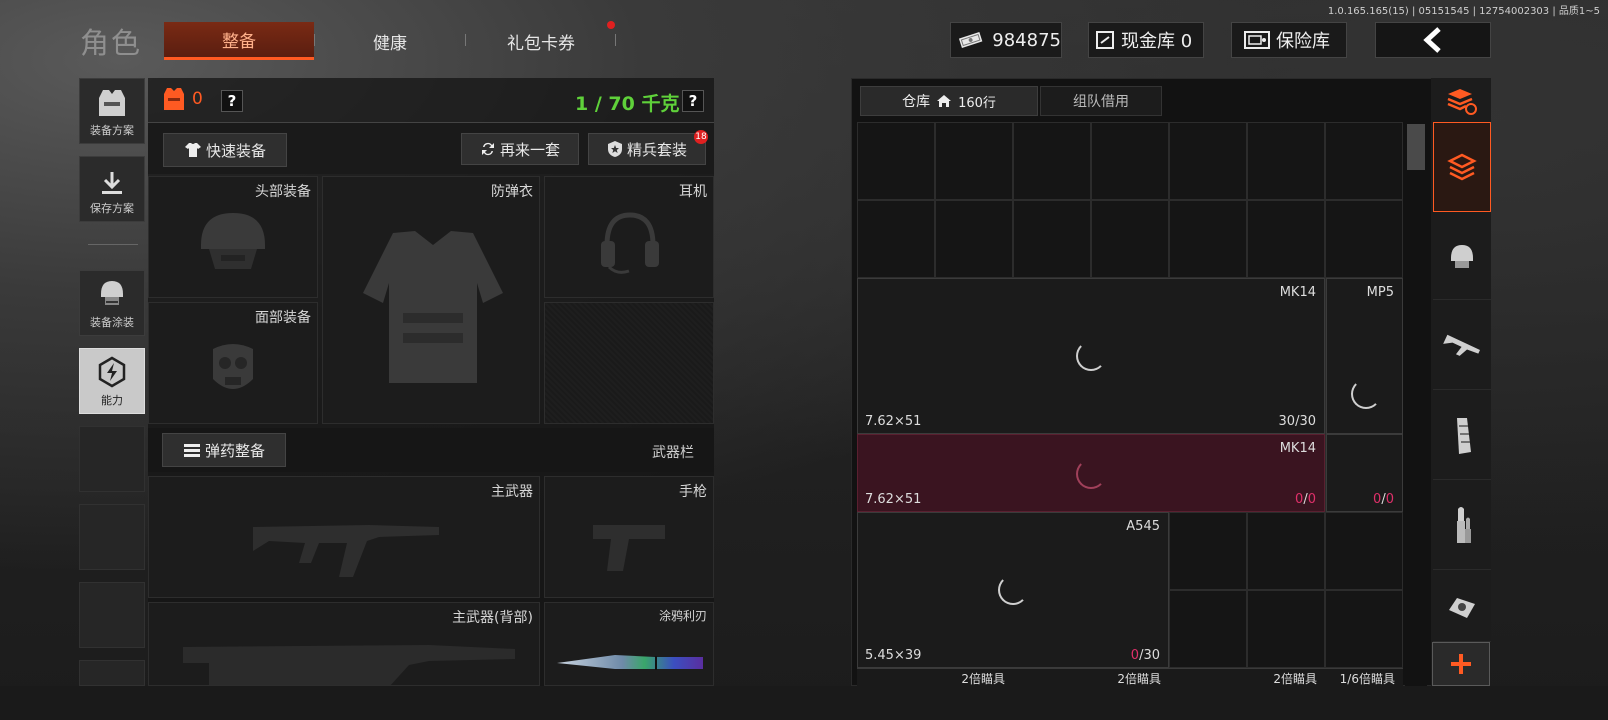  I want to click on all-items-icon, so click(1462, 167).